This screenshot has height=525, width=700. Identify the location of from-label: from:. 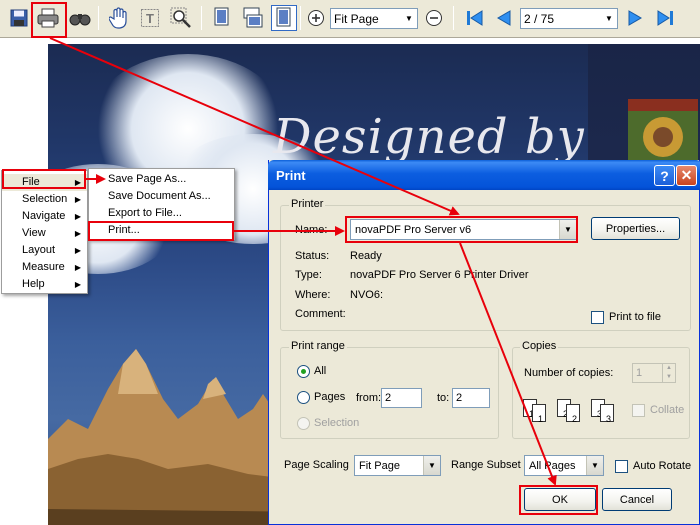
(369, 398).